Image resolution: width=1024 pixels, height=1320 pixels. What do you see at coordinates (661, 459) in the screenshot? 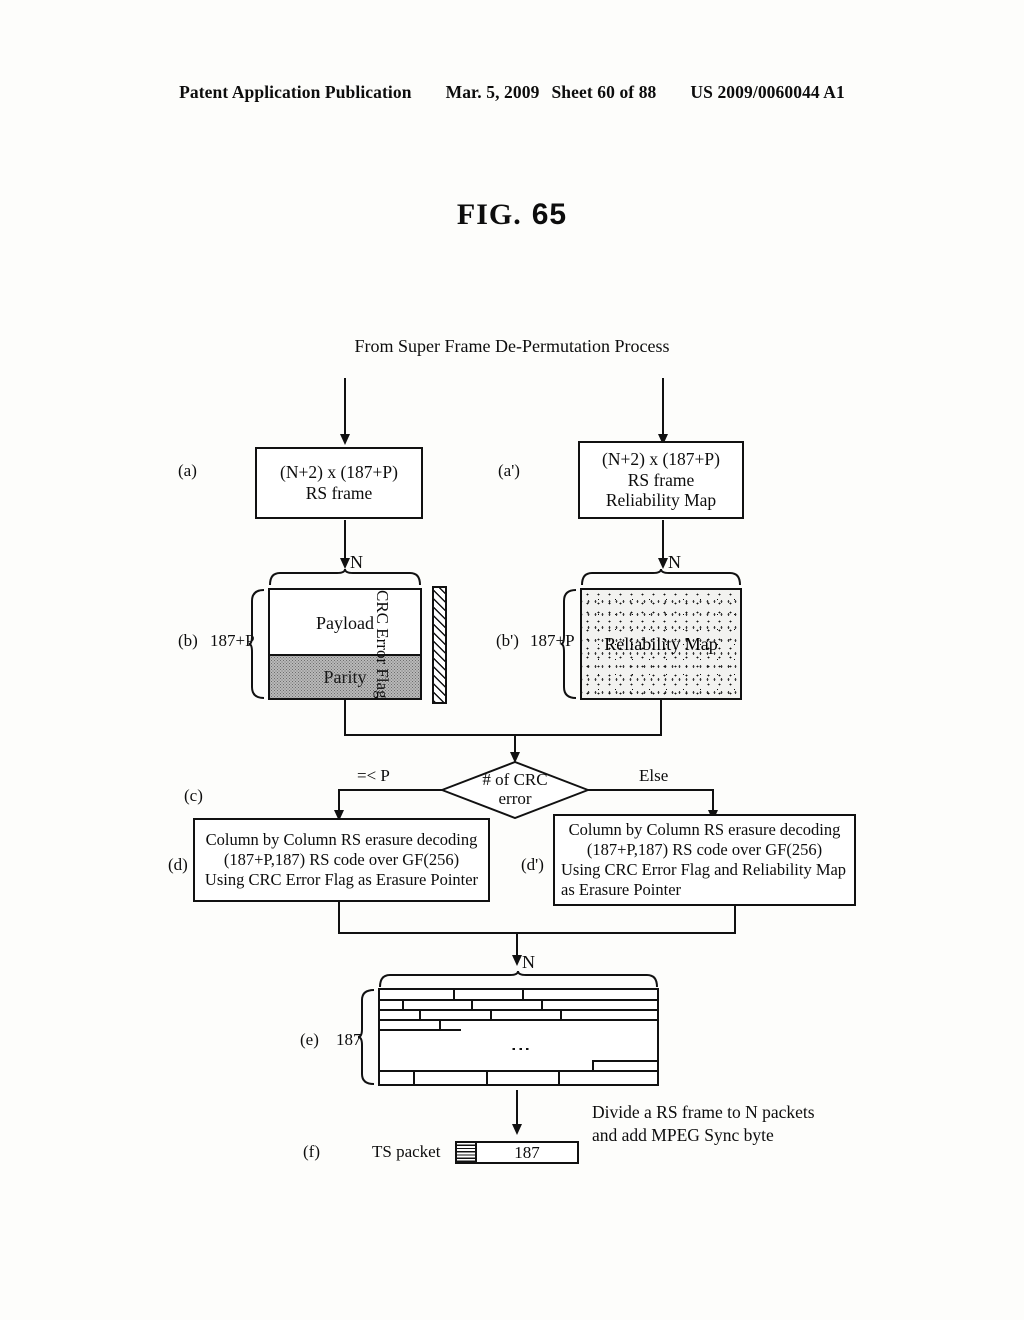
I see `rs-frame-rm-line-1: (N+2) x (187+P)` at bounding box center [661, 459].